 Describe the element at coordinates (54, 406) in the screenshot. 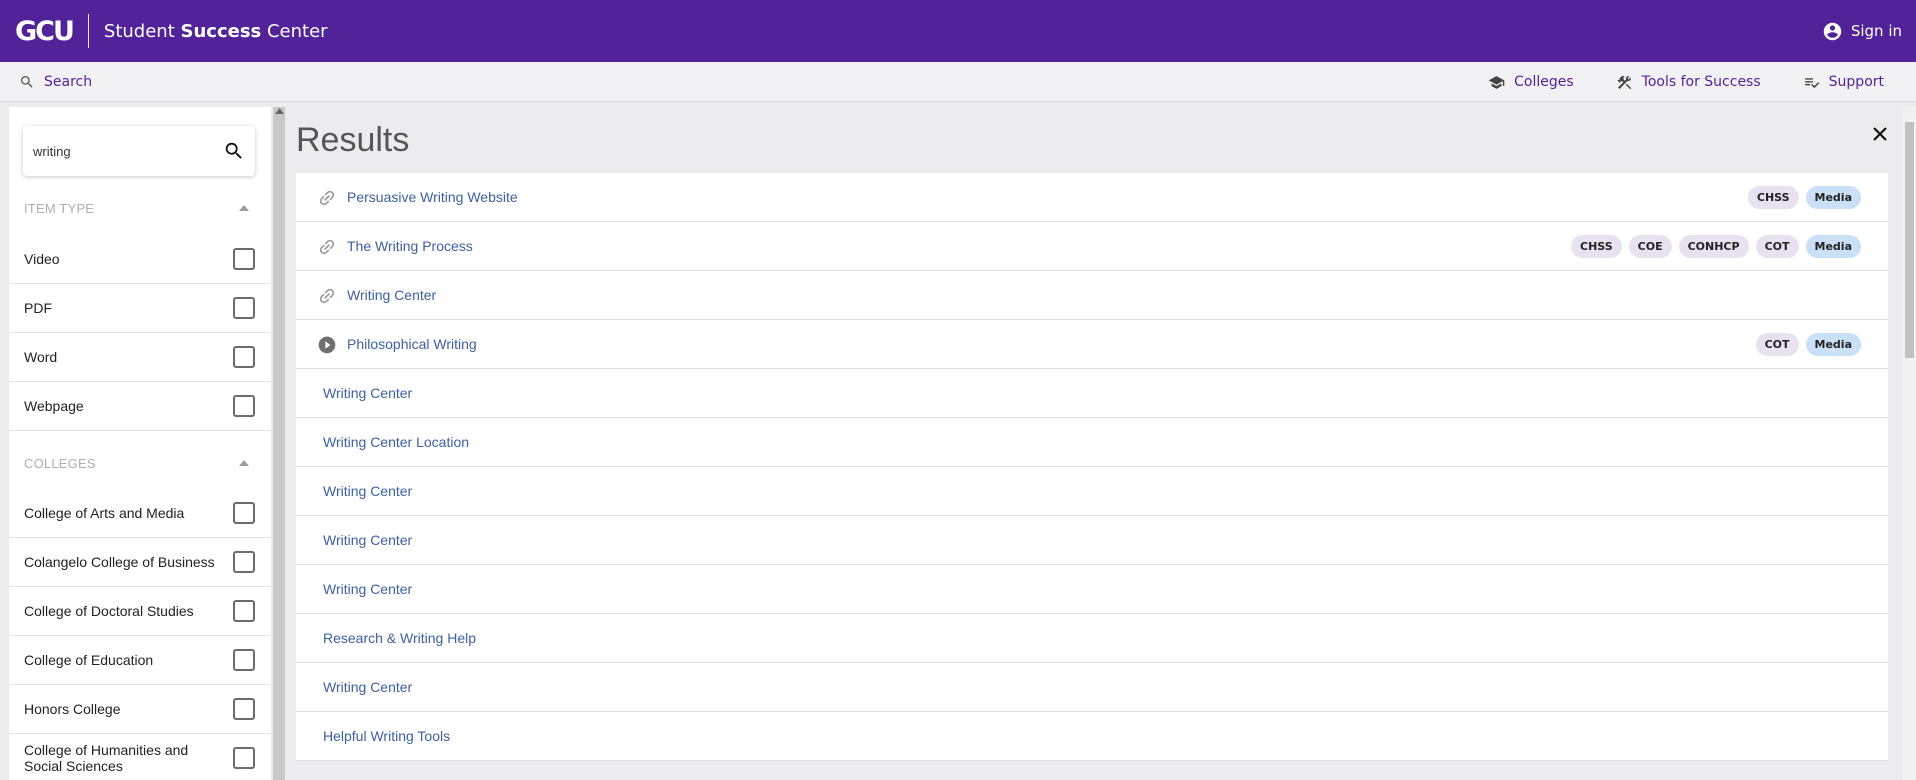

I see `filter-label: Webpage` at that location.